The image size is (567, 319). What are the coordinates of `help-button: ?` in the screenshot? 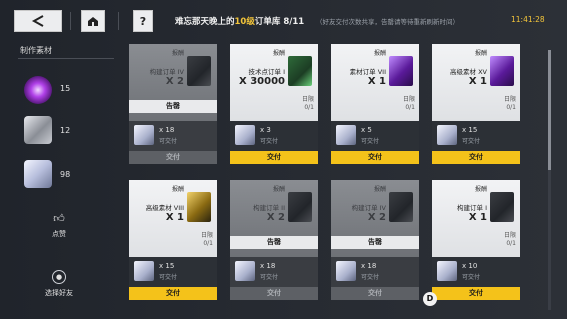 It's located at (143, 21).